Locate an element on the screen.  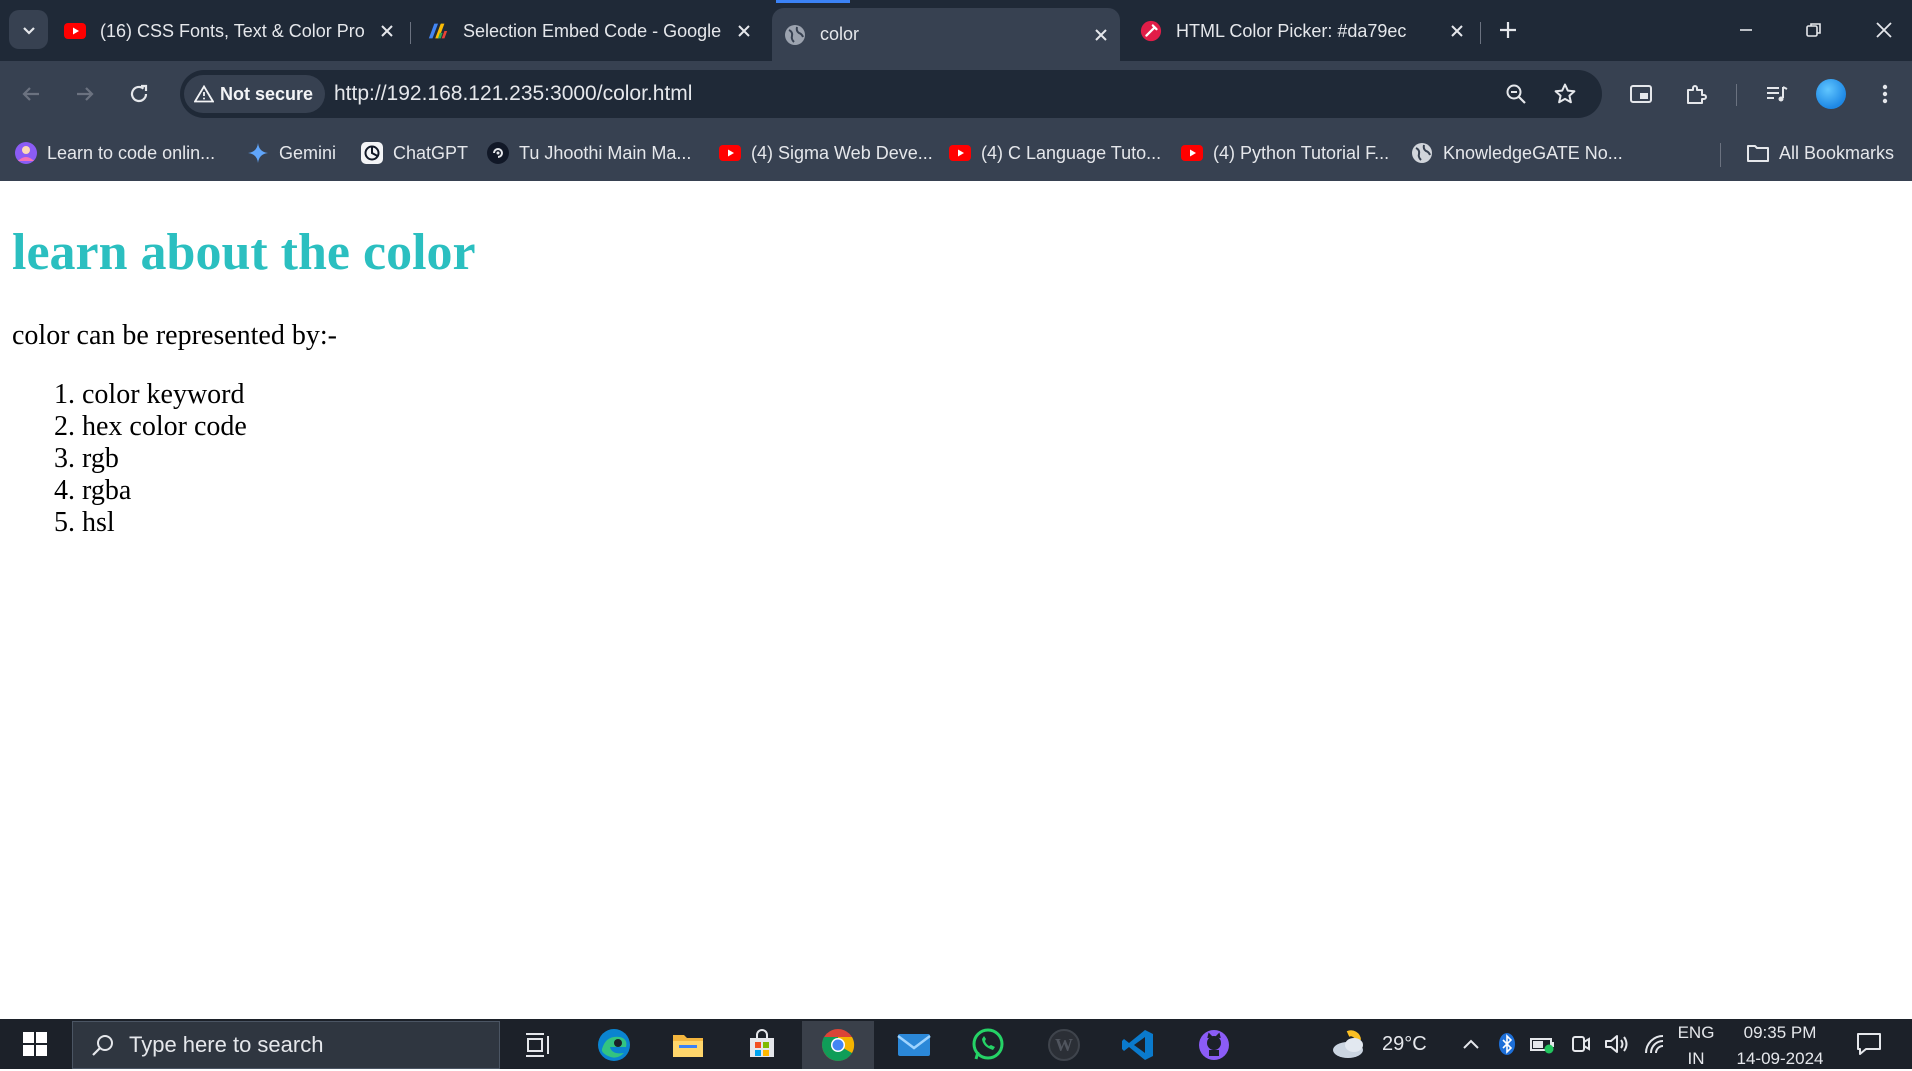
vscode-icon is located at coordinates (1137, 1045).